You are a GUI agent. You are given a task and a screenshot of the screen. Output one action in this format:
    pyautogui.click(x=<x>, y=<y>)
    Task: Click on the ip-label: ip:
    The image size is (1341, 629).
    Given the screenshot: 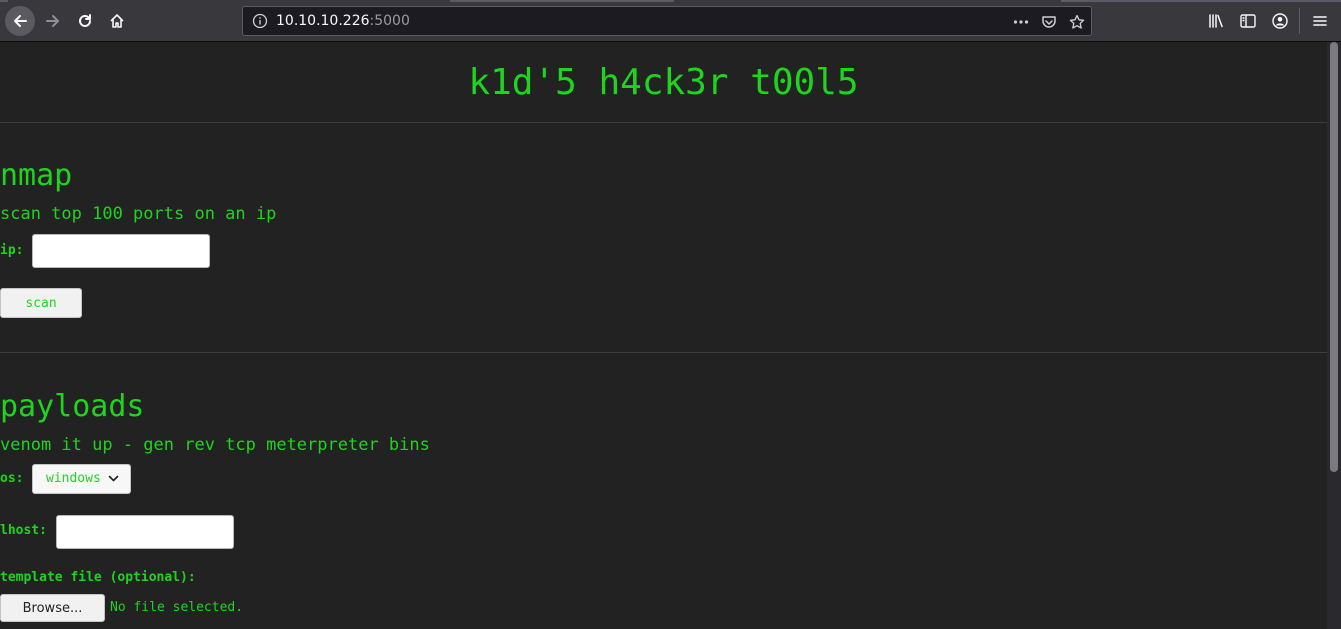 What is the action you would take?
    pyautogui.click(x=12, y=250)
    